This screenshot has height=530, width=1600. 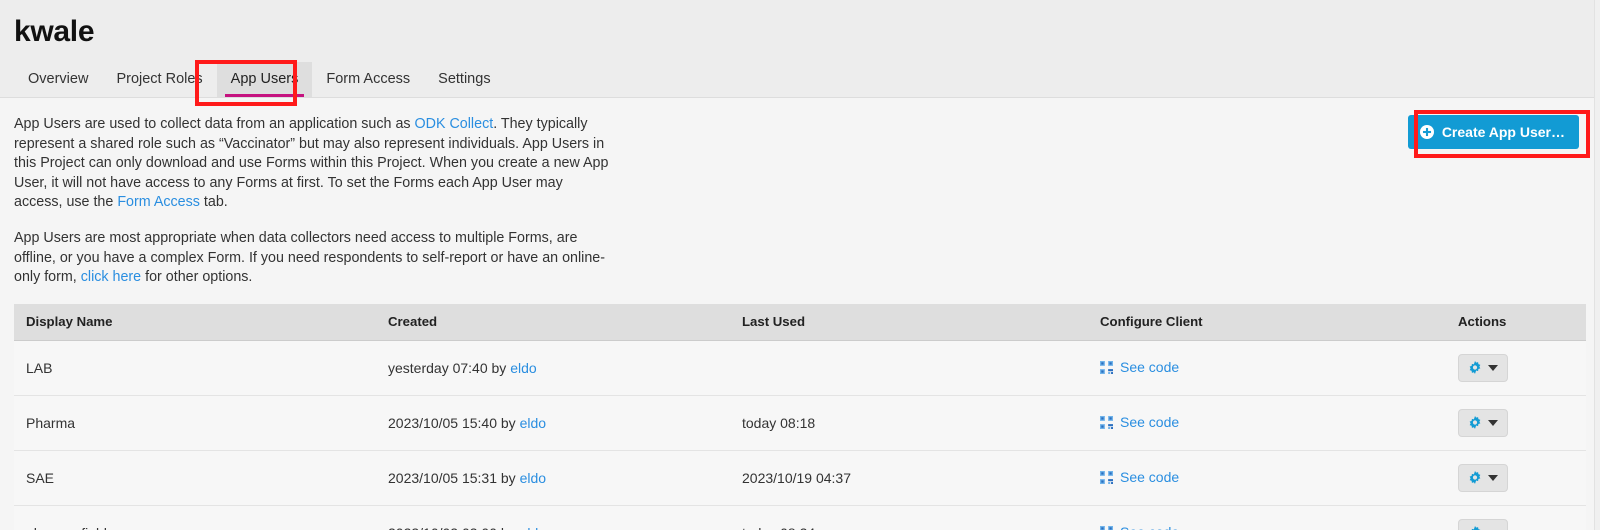 I want to click on column-header-display-name: Display Name, so click(x=195, y=322).